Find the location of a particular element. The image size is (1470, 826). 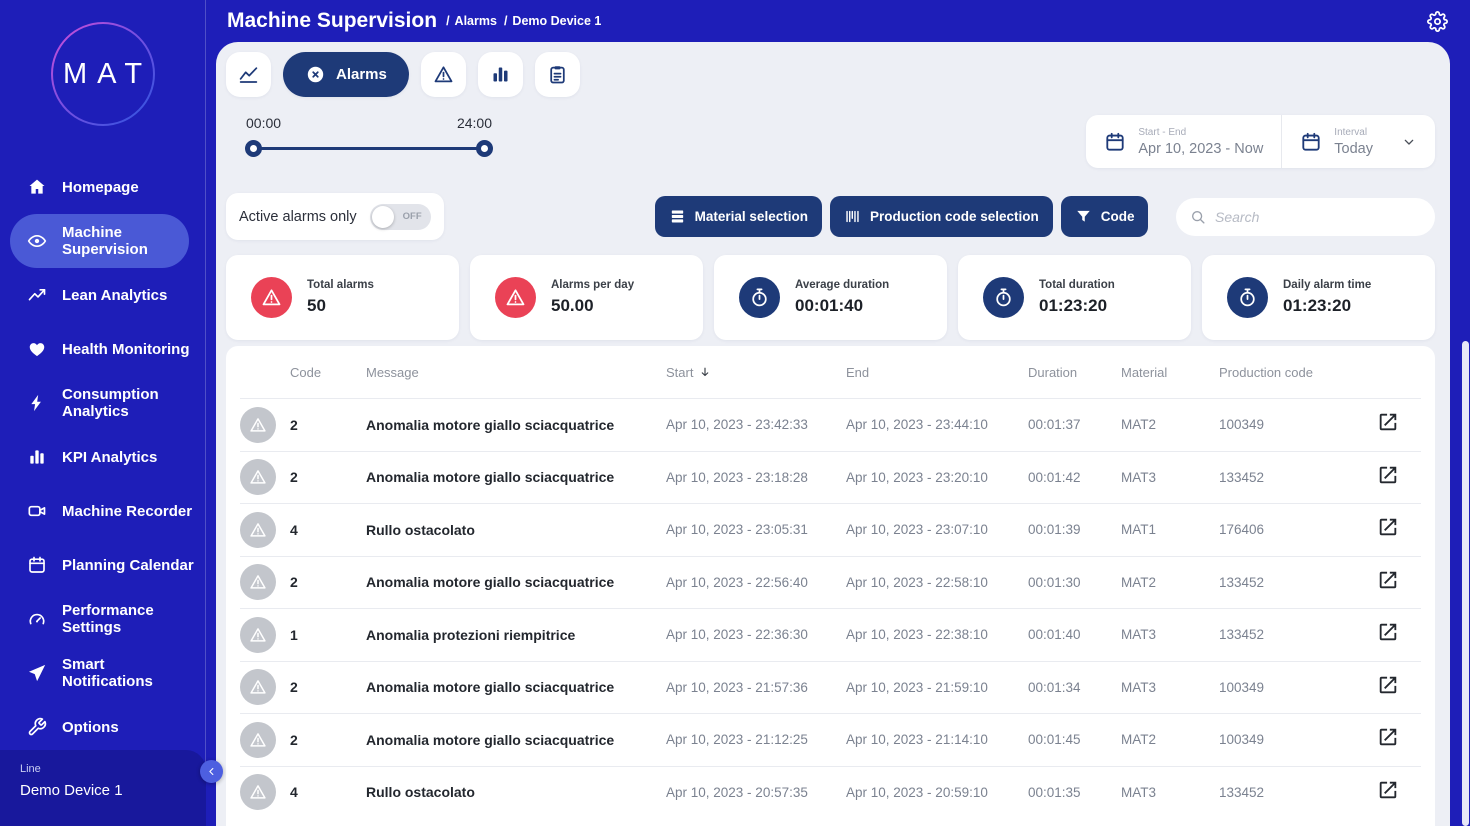

filter-button: Code is located at coordinates (1104, 216).